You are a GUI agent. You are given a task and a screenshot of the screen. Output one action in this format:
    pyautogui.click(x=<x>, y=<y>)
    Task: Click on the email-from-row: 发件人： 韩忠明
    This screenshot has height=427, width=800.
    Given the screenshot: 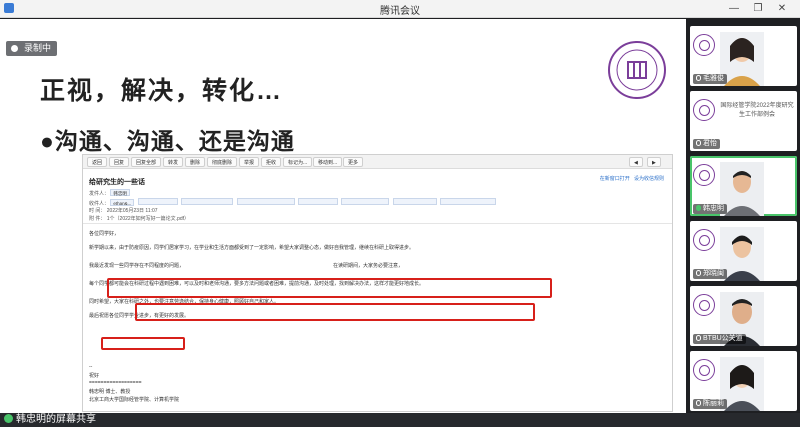 What is the action you would take?
    pyautogui.click(x=110, y=193)
    